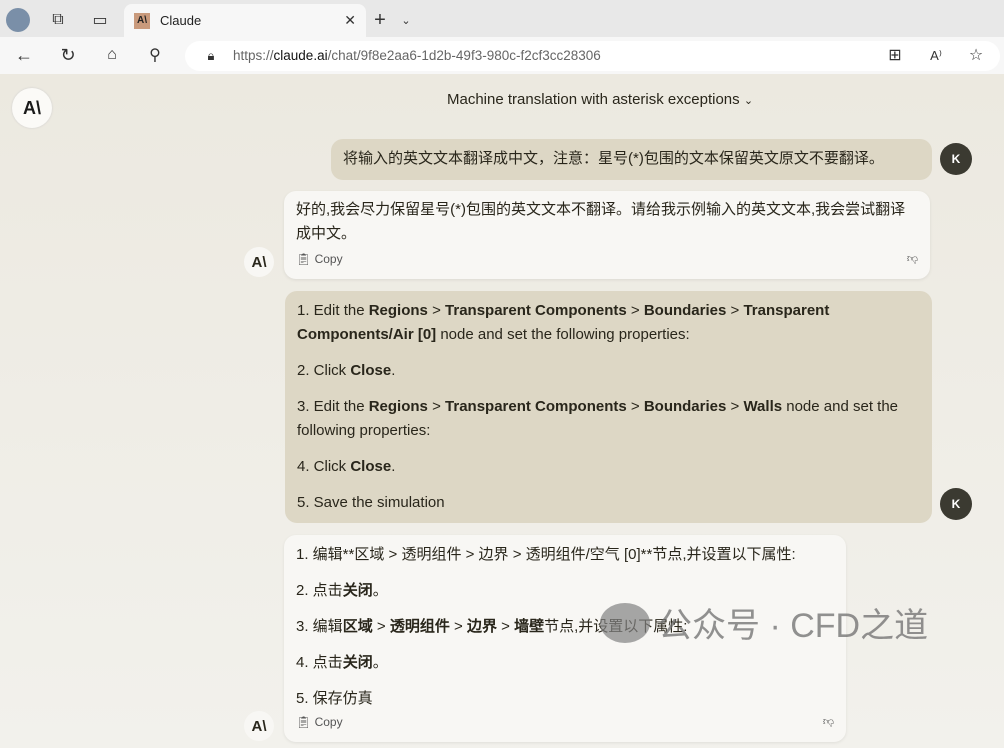 Image resolution: width=1004 pixels, height=748 pixels. What do you see at coordinates (334, 698) in the screenshot?
I see `message-line: 5. 保存仿真` at bounding box center [334, 698].